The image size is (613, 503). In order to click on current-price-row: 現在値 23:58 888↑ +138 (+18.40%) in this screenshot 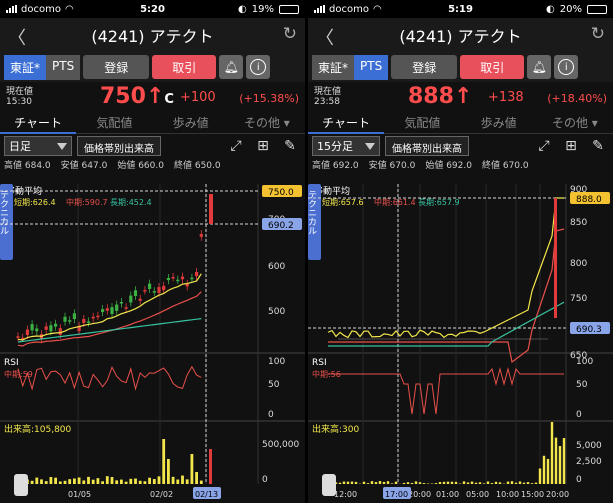, I will do `click(460, 97)`.